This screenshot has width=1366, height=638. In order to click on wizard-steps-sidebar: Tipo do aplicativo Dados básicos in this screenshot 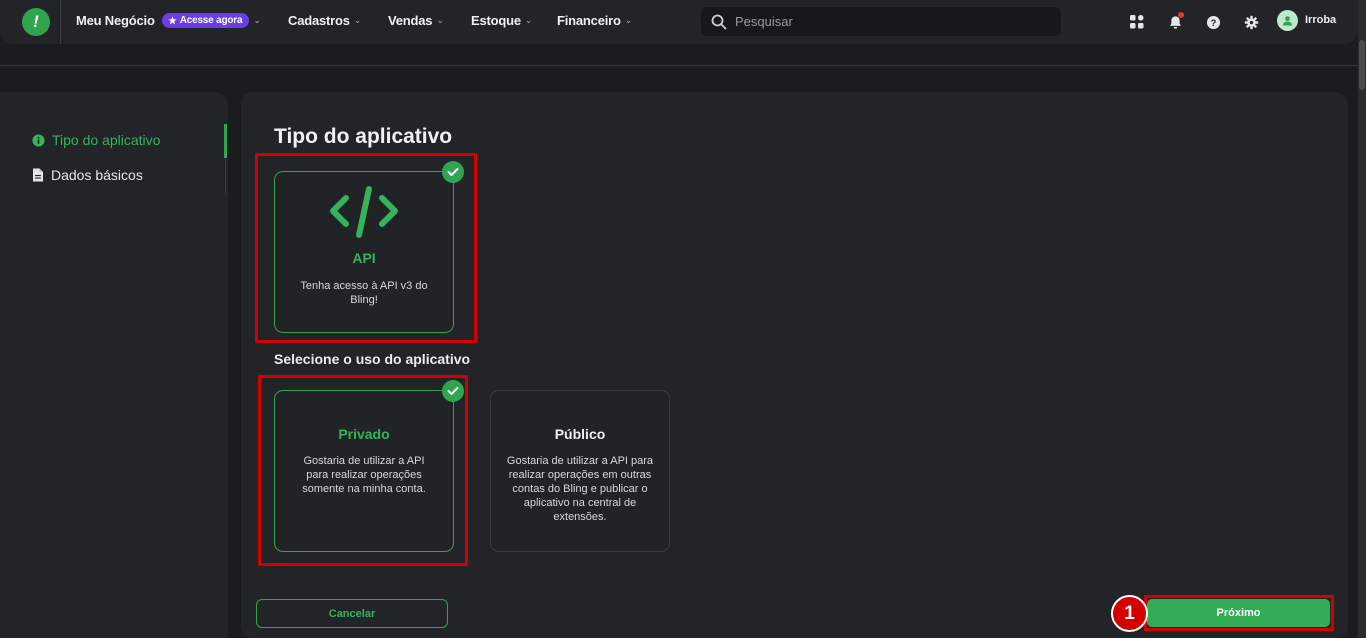, I will do `click(114, 365)`.